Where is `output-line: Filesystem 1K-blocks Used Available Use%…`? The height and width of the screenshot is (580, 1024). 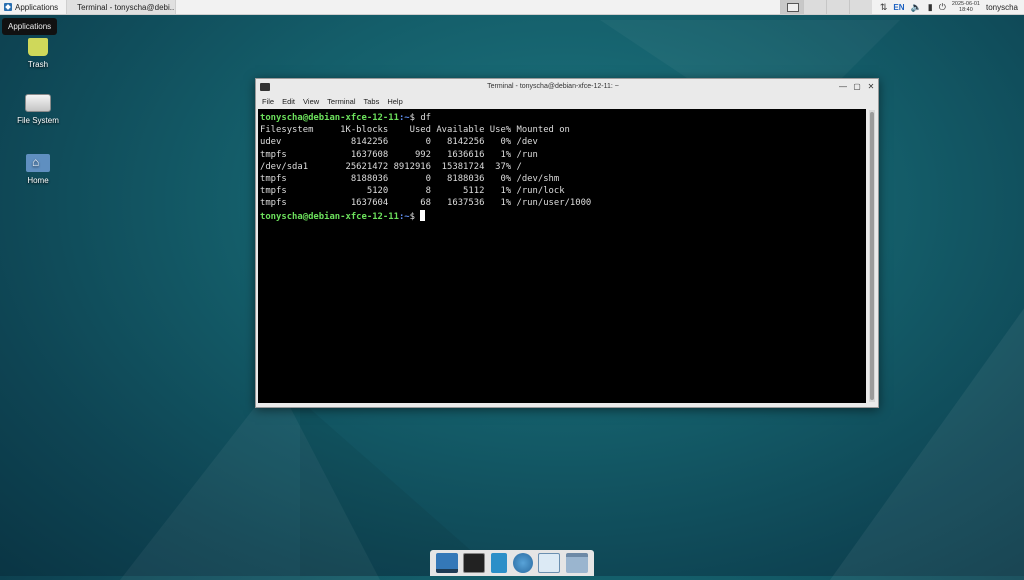 output-line: Filesystem 1K-blocks Used Available Use%… is located at coordinates (415, 130).